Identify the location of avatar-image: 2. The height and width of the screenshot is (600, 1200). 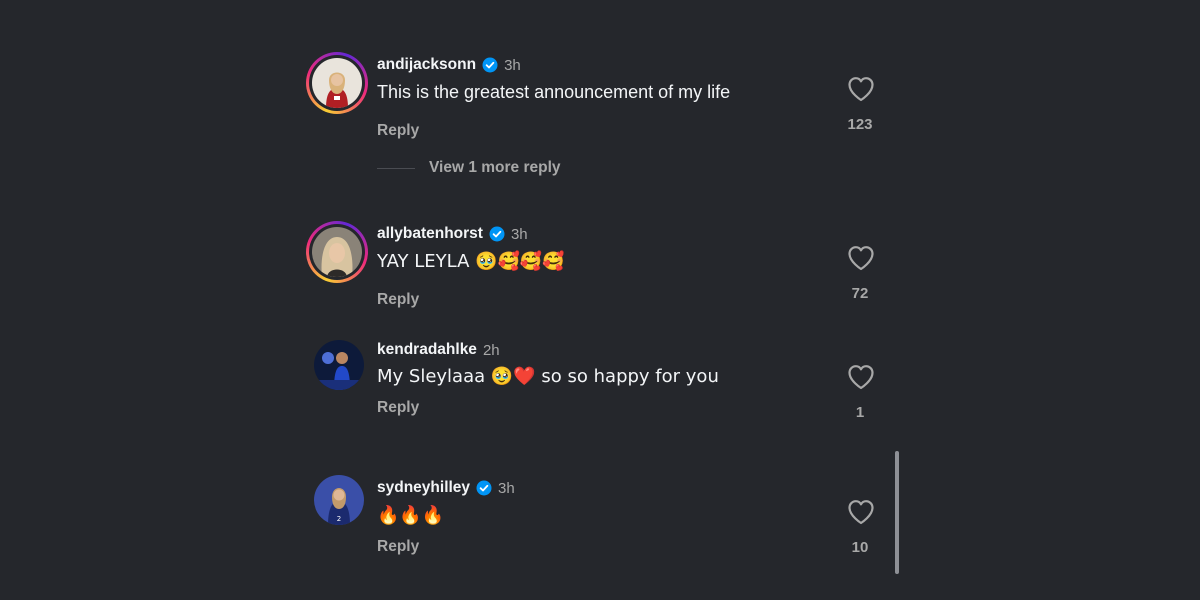
(339, 500).